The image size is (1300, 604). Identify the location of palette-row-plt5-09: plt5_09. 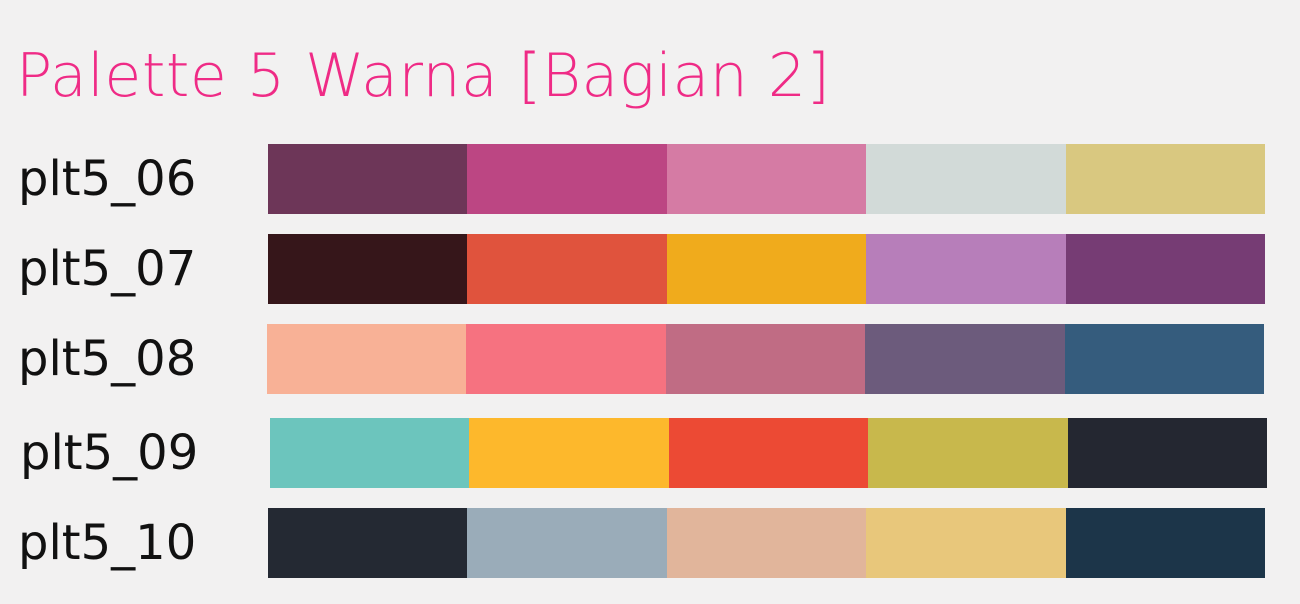
(650, 453).